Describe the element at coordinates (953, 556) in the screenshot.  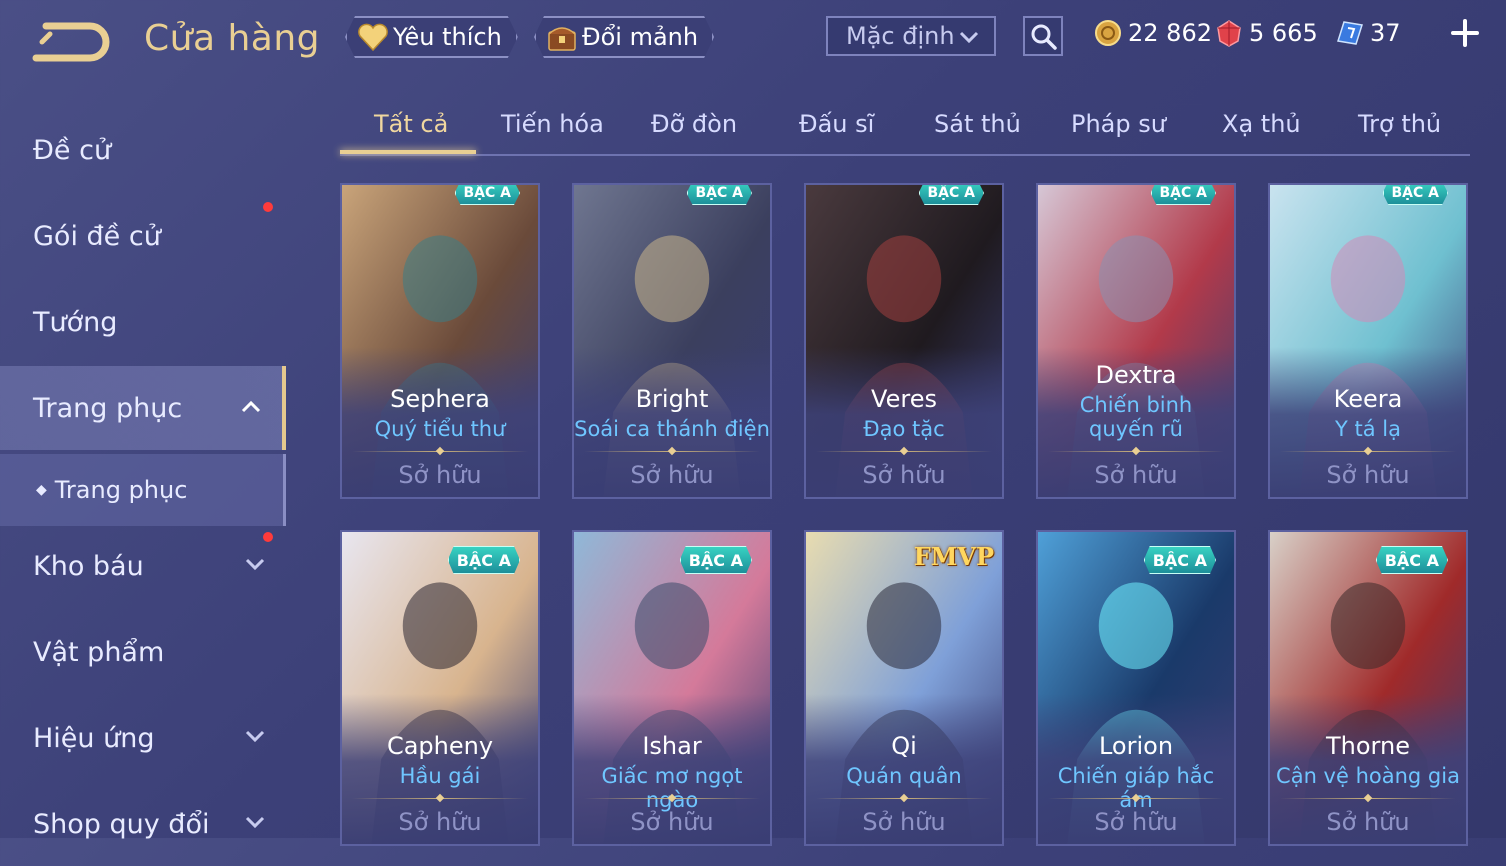
I see `fmvp-badge: FMVP` at that location.